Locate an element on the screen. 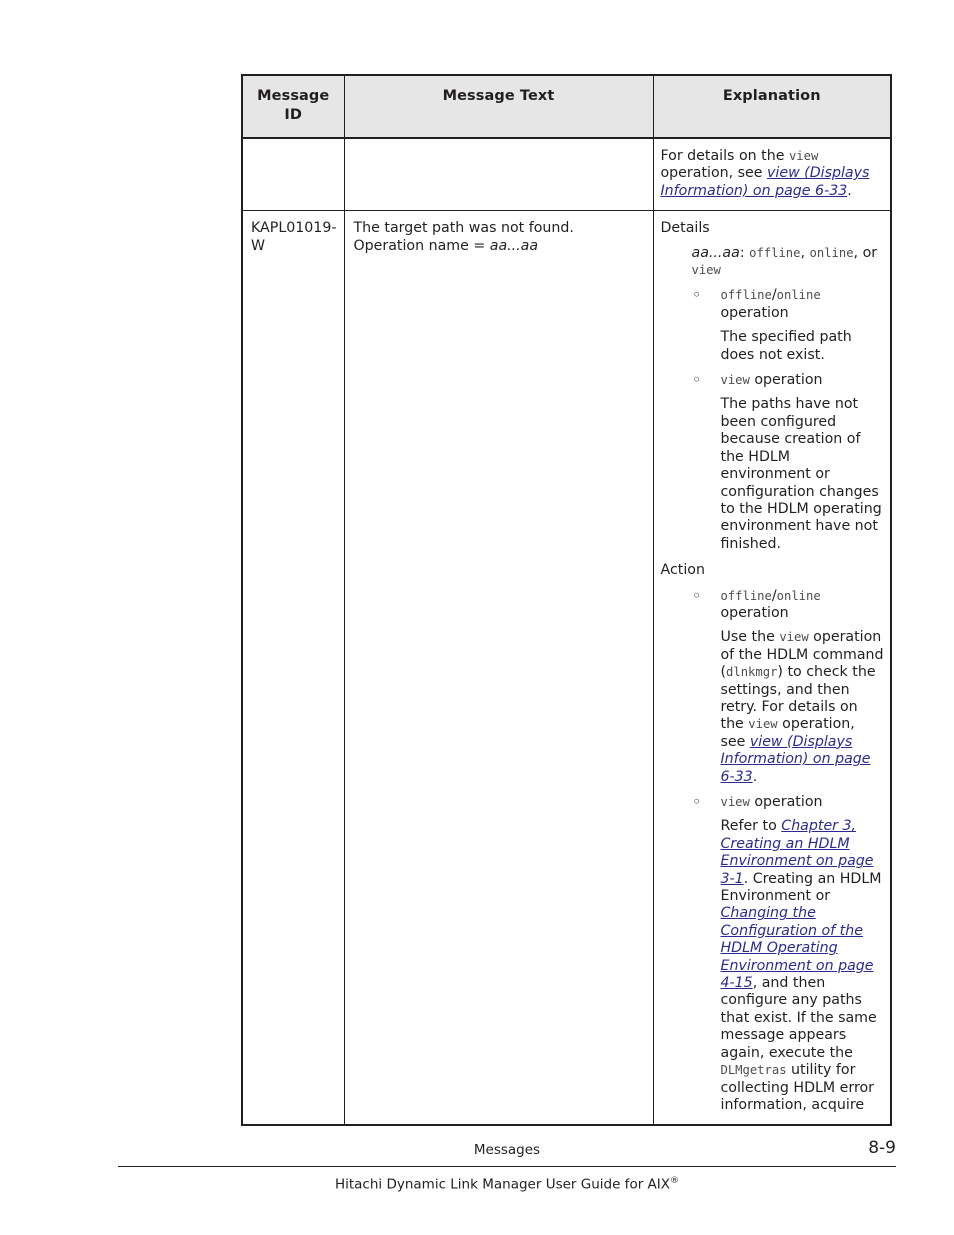 The height and width of the screenshot is (1235, 954). code-dlnkmgr: dlnkmgr is located at coordinates (752, 672).